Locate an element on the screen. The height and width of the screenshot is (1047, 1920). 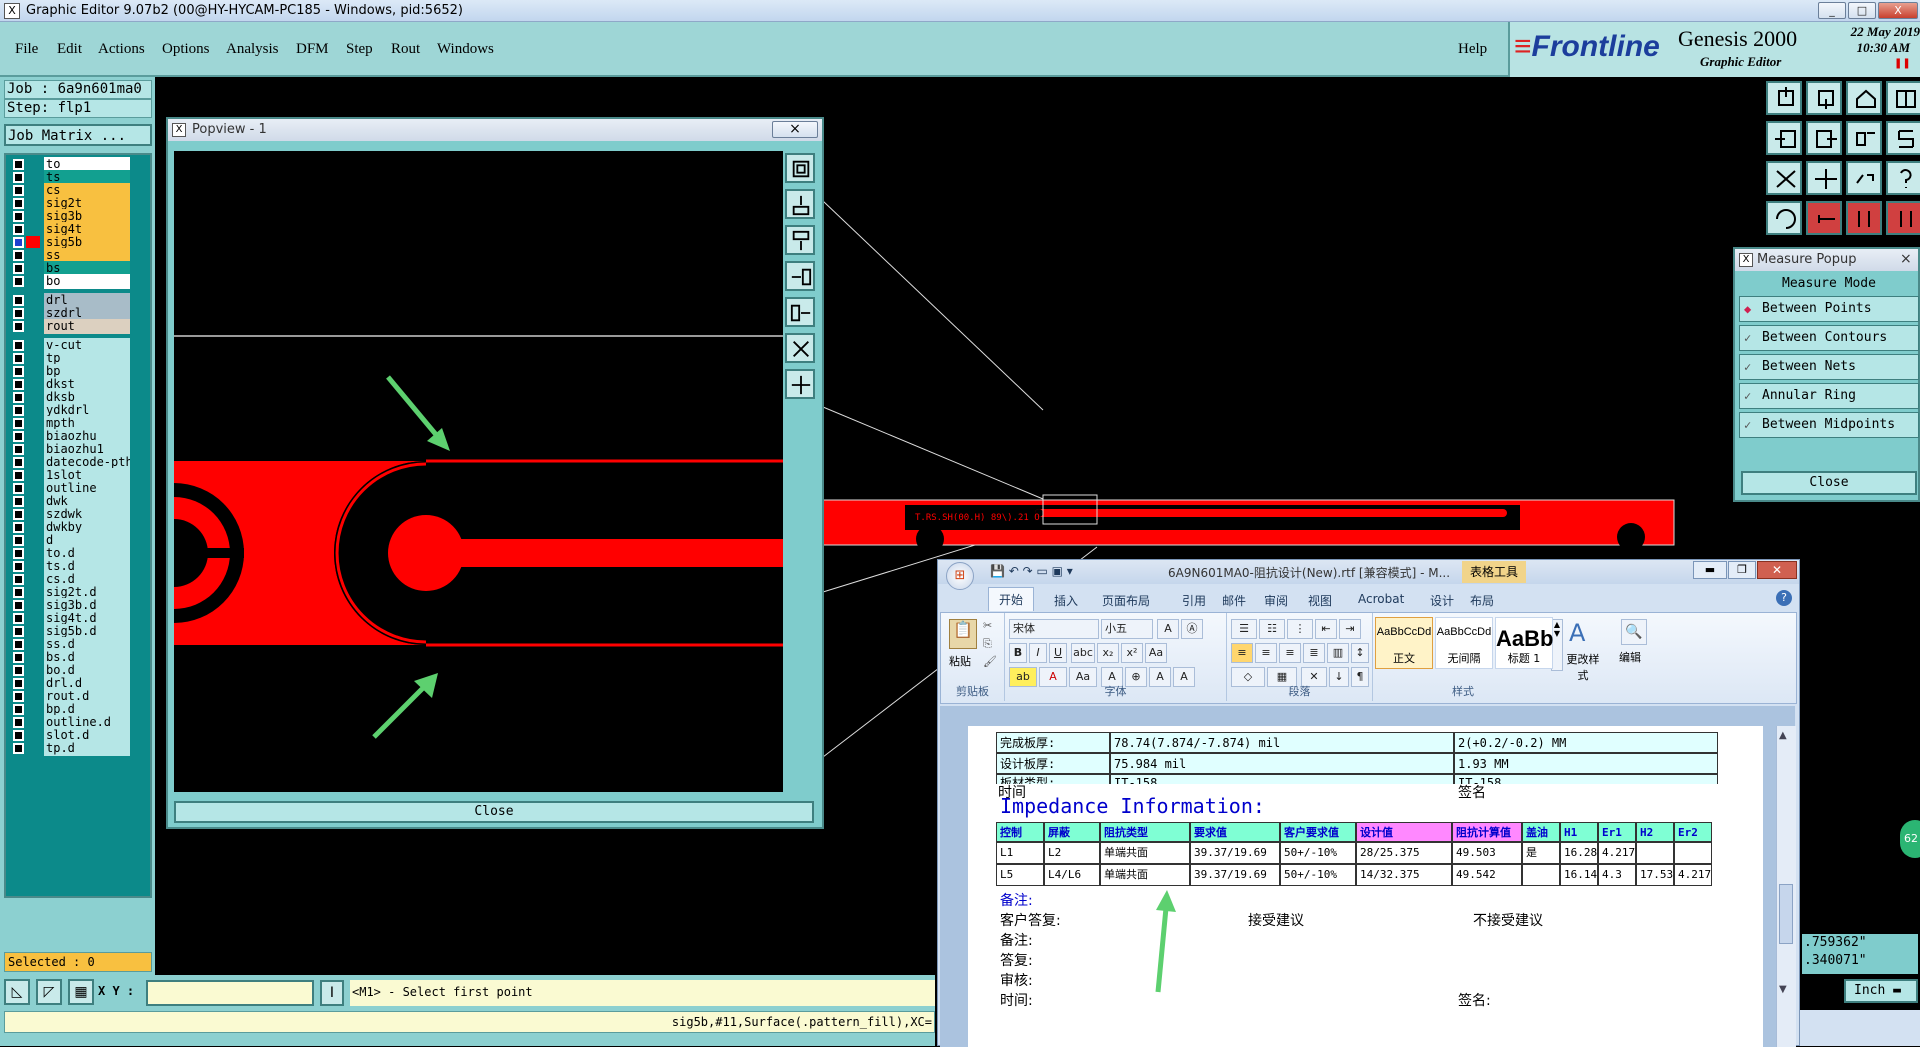
floating-badge: 62 is located at coordinates (1910, 839).